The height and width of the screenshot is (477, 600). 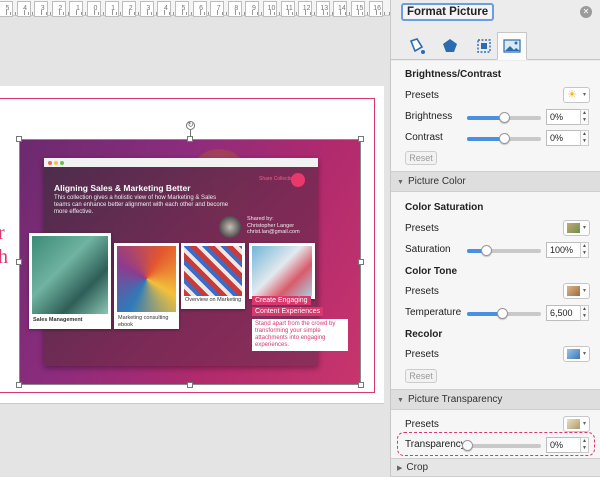 What do you see at coordinates (563, 250) in the screenshot?
I see `saturation-field: 100%` at bounding box center [563, 250].